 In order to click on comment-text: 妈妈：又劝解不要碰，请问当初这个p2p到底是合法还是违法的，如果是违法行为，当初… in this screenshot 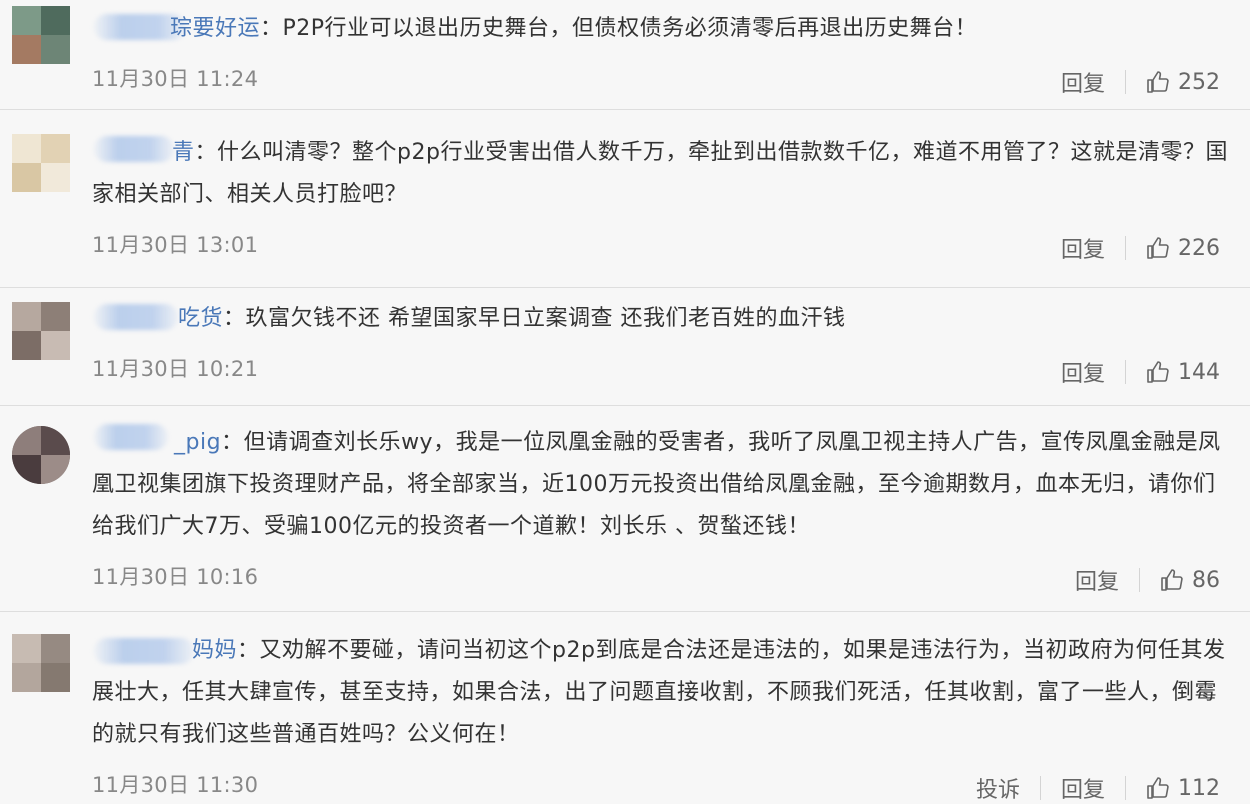, I will do `click(659, 692)`.